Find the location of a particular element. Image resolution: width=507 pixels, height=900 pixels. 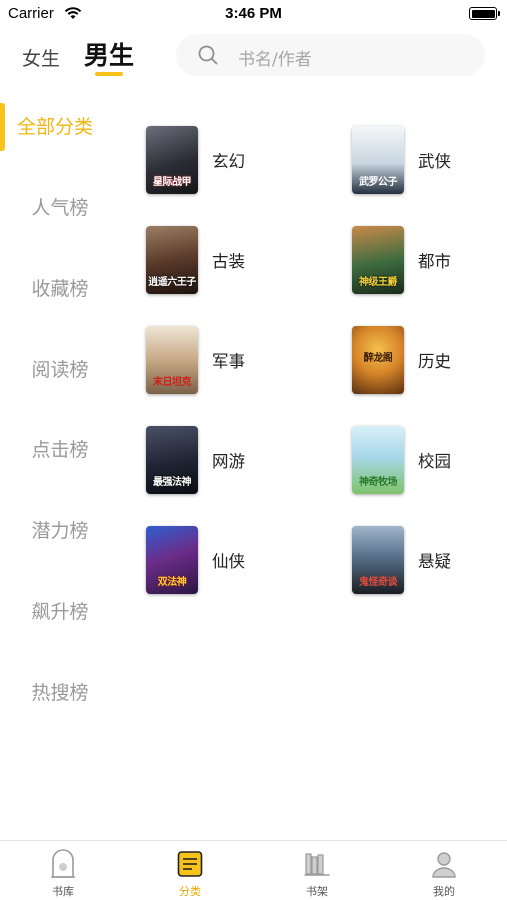

sidebar-item-label: 人气榜 is located at coordinates (60, 208).